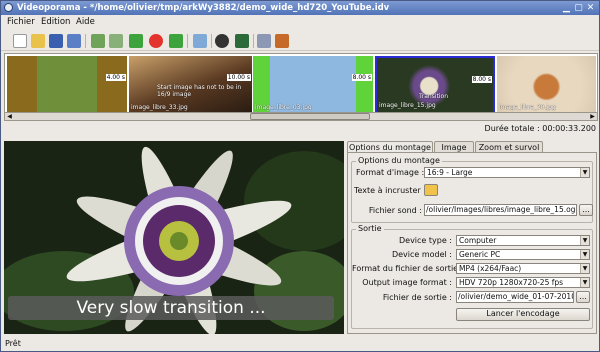 Image resolution: width=600 pixels, height=352 pixels. Describe the element at coordinates (523, 268) in the screenshot. I see `output-format-select: MP4 (x264/Faac) ▼` at that location.